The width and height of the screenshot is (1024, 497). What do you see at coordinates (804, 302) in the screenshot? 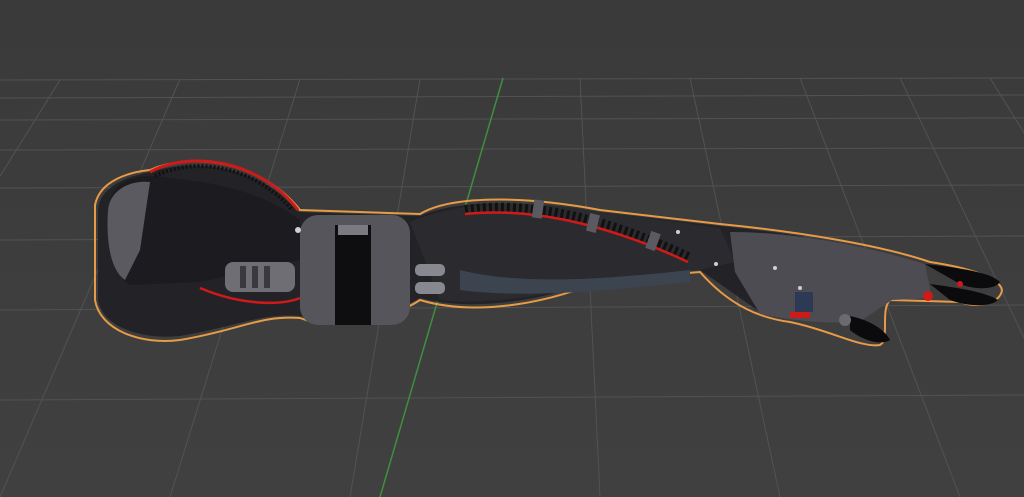
I see `hand-blue-panel` at bounding box center [804, 302].